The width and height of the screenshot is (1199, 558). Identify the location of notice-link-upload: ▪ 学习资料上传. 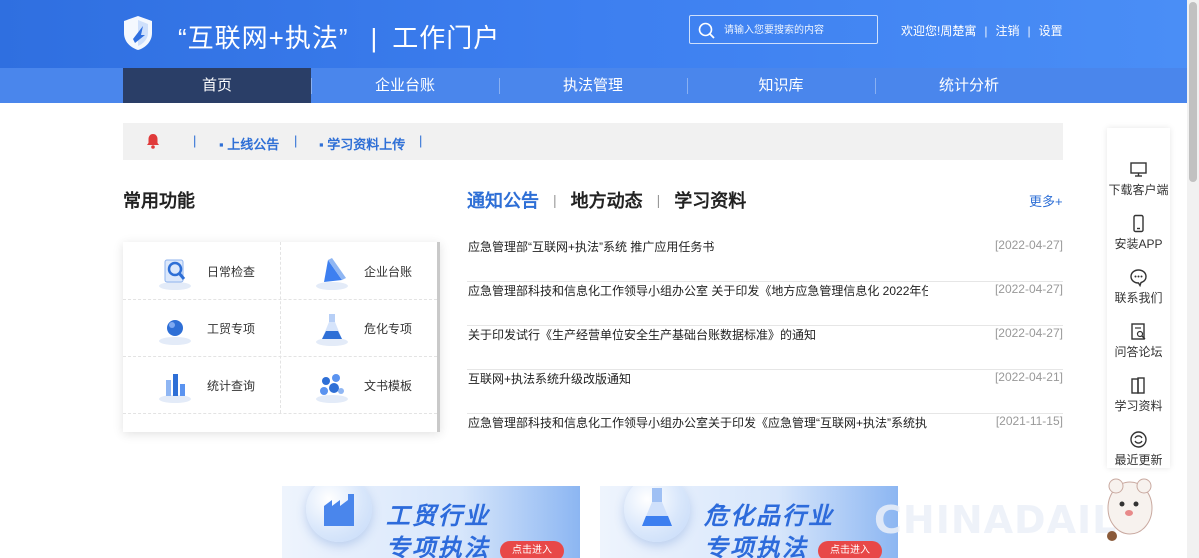
(362, 143).